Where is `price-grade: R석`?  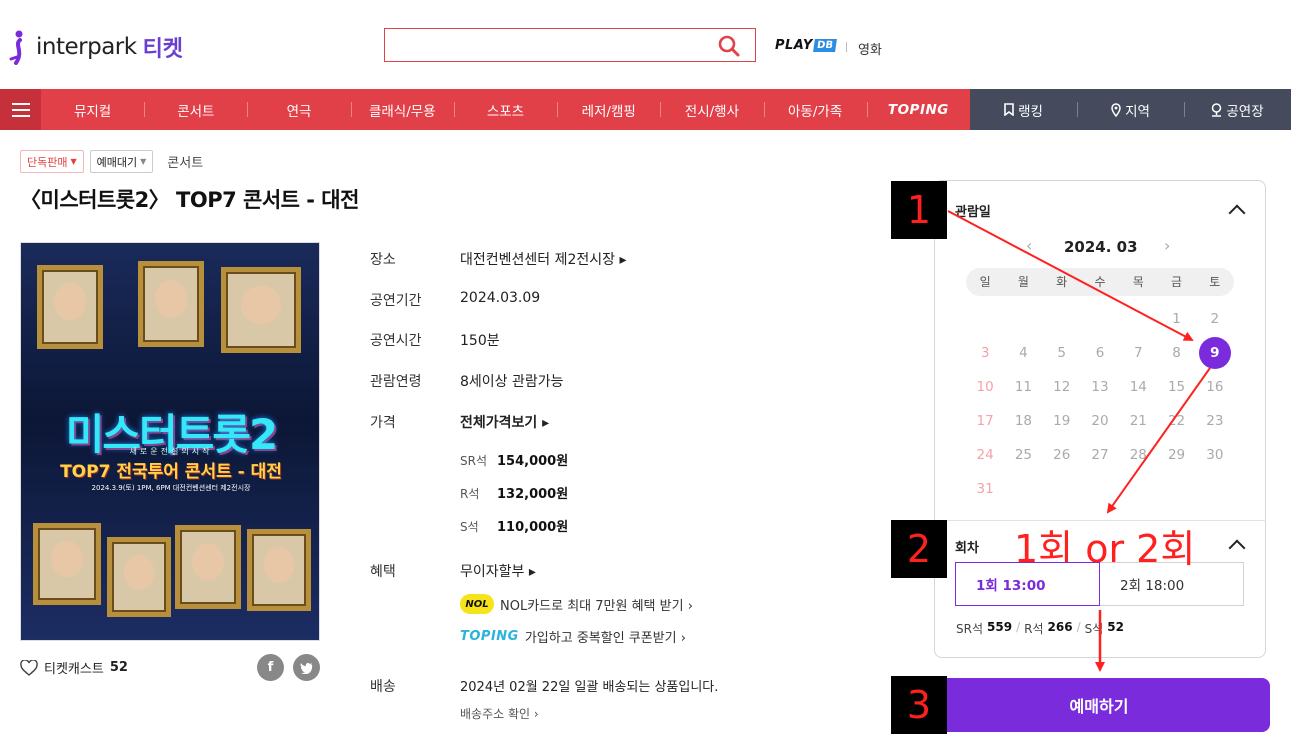
price-grade: R석 is located at coordinates (470, 494).